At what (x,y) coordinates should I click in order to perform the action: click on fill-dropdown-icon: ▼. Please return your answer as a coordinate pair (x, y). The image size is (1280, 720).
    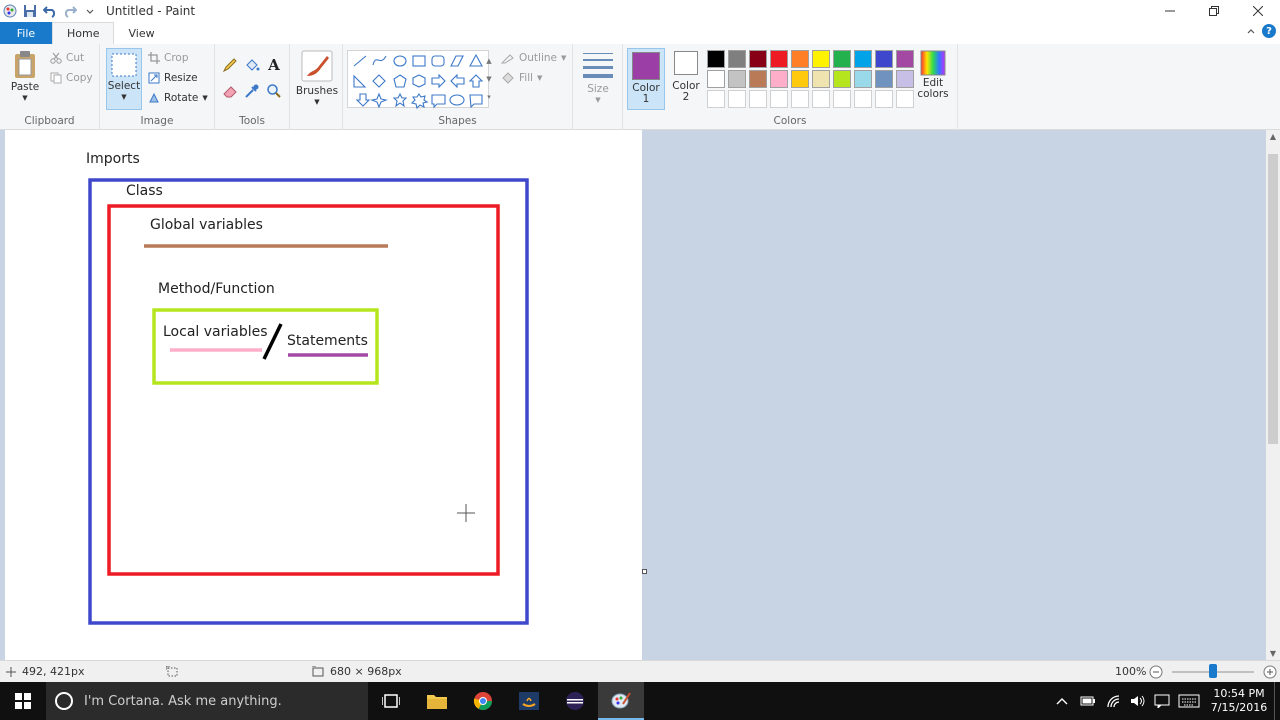
    Looking at the image, I should click on (539, 78).